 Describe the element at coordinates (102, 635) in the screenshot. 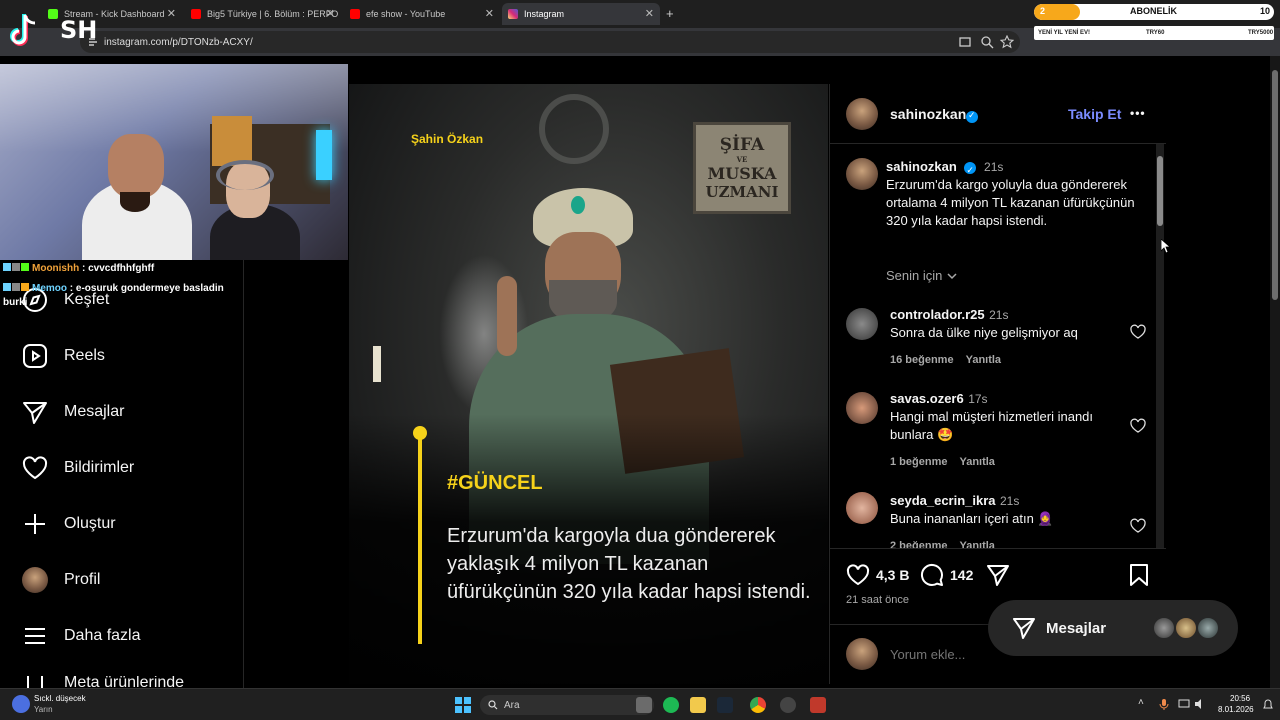

I see `sidebar-item-label: Daha fazla` at that location.